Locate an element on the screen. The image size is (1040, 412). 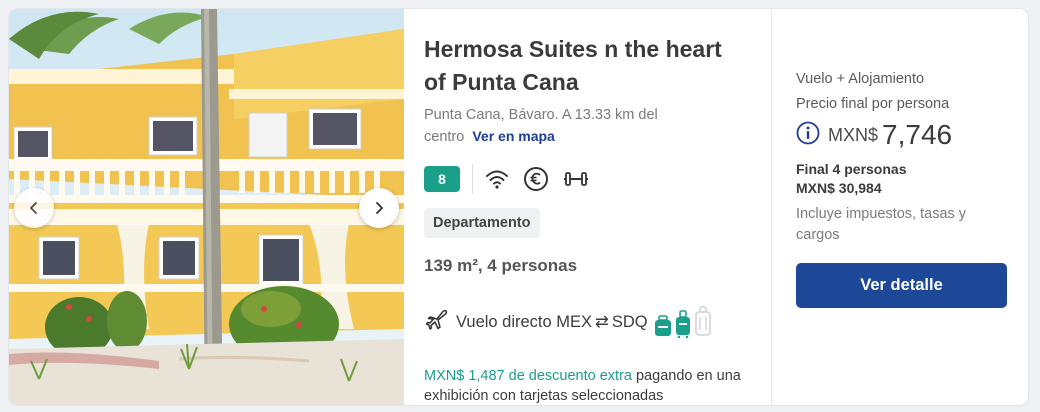
chevron-right-icon is located at coordinates (379, 208).